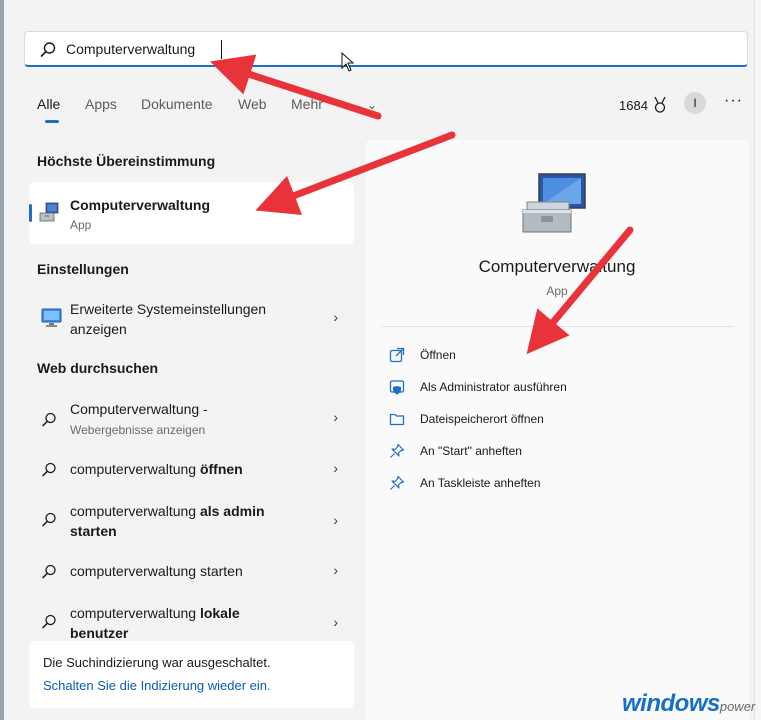 The height and width of the screenshot is (720, 761). I want to click on list-item-sublabel: Webergebnisse anzeigen, so click(138, 430).